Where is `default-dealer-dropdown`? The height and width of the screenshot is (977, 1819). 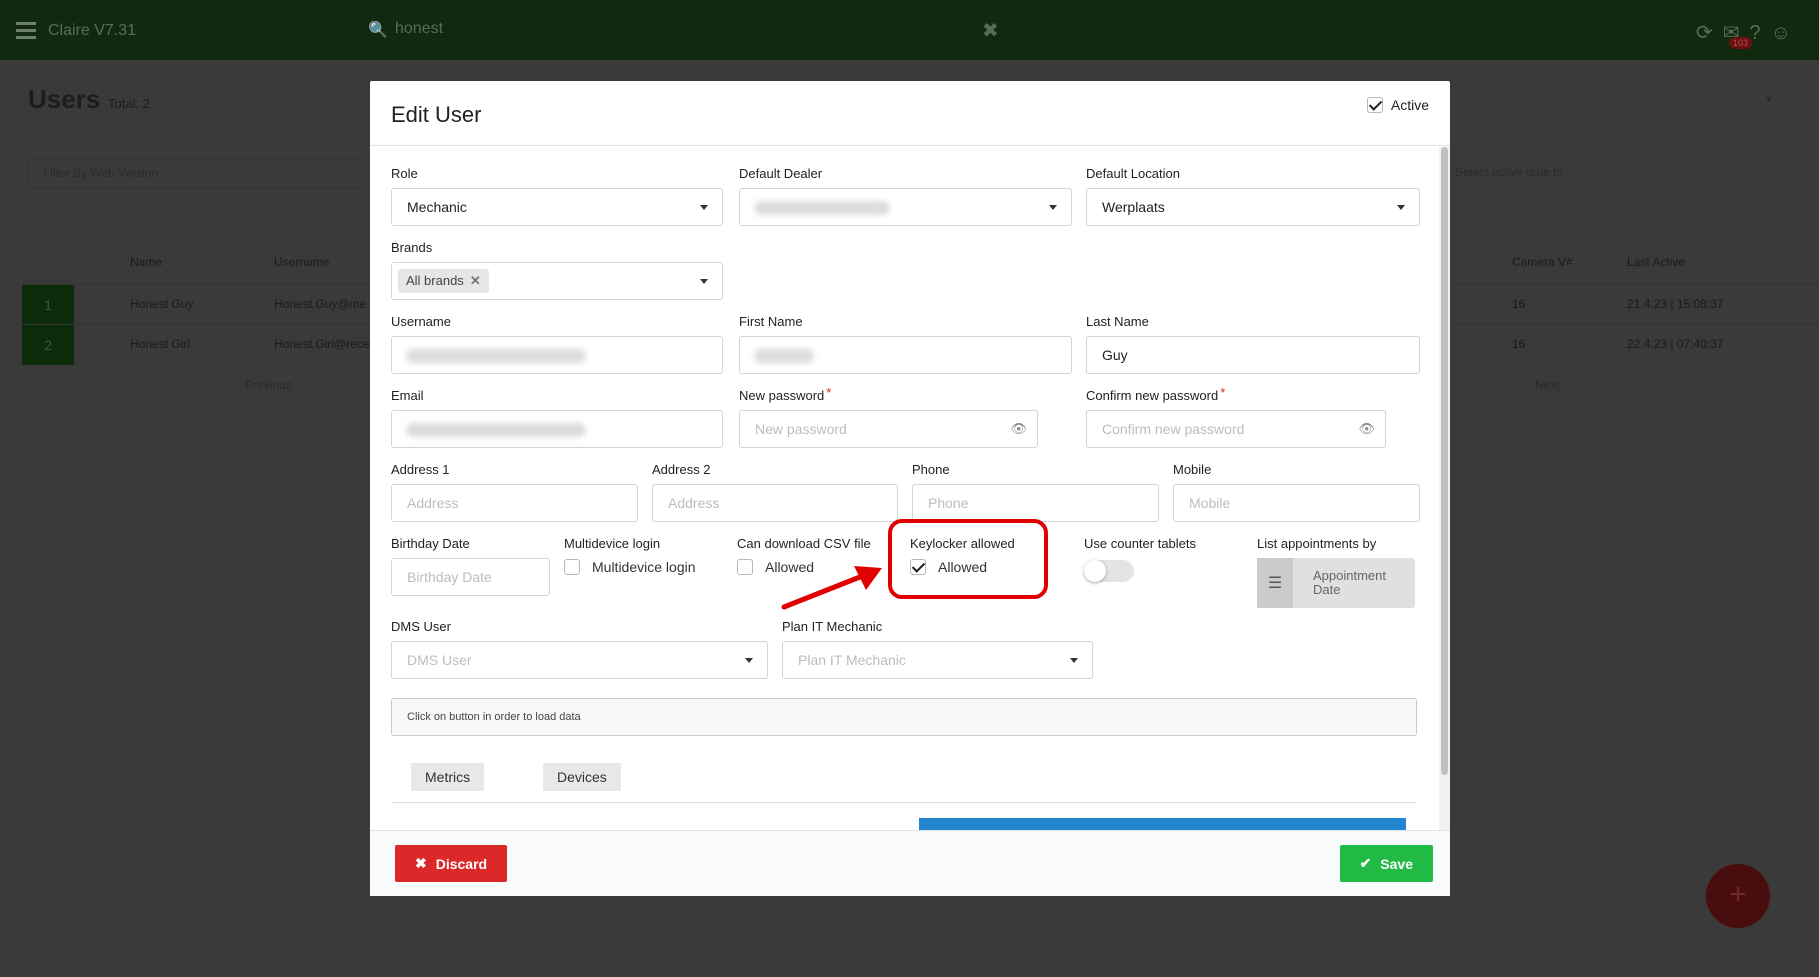 default-dealer-dropdown is located at coordinates (905, 207).